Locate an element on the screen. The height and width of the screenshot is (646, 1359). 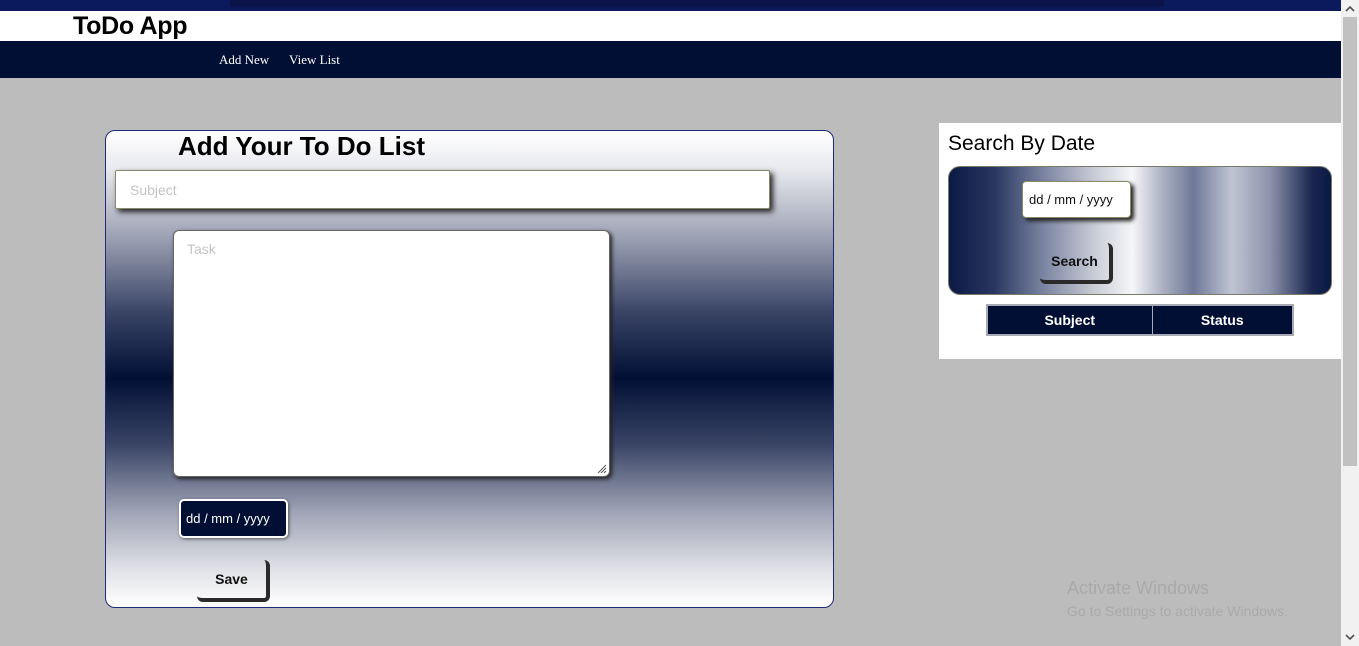
top-strip-inner is located at coordinates (697, 3).